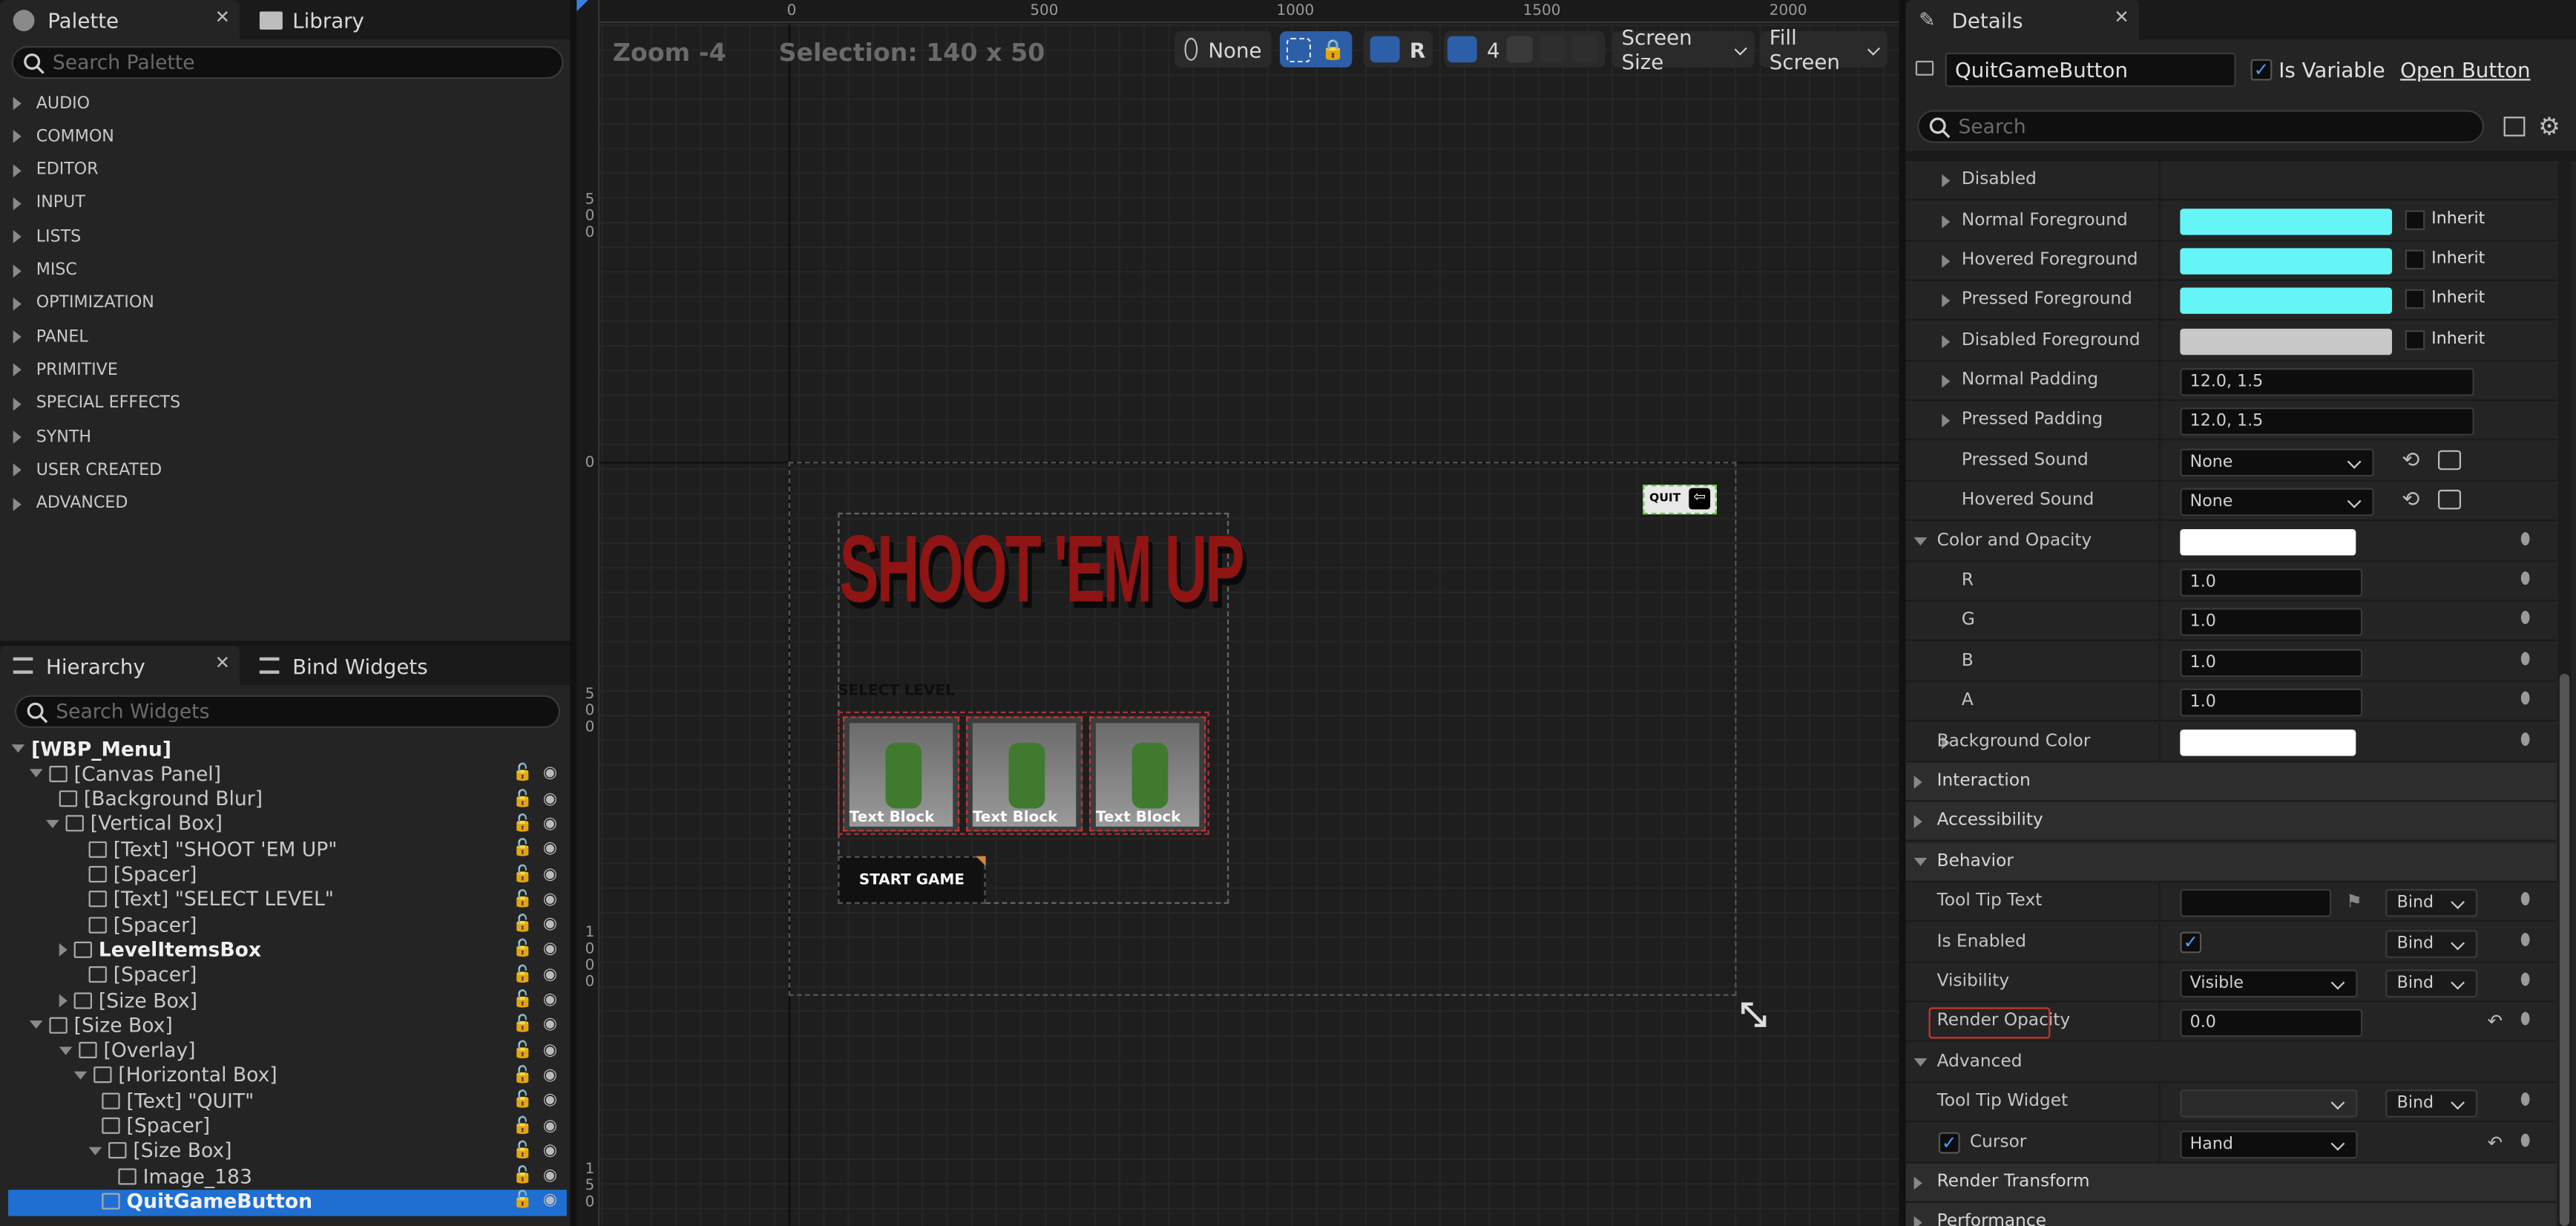  What do you see at coordinates (45, 270) in the screenshot?
I see `palette-category-misc: MISC` at bounding box center [45, 270].